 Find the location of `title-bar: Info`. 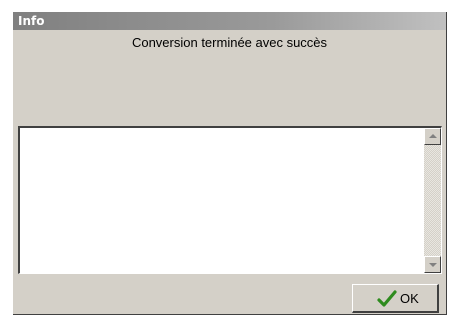

title-bar: Info is located at coordinates (229, 21).